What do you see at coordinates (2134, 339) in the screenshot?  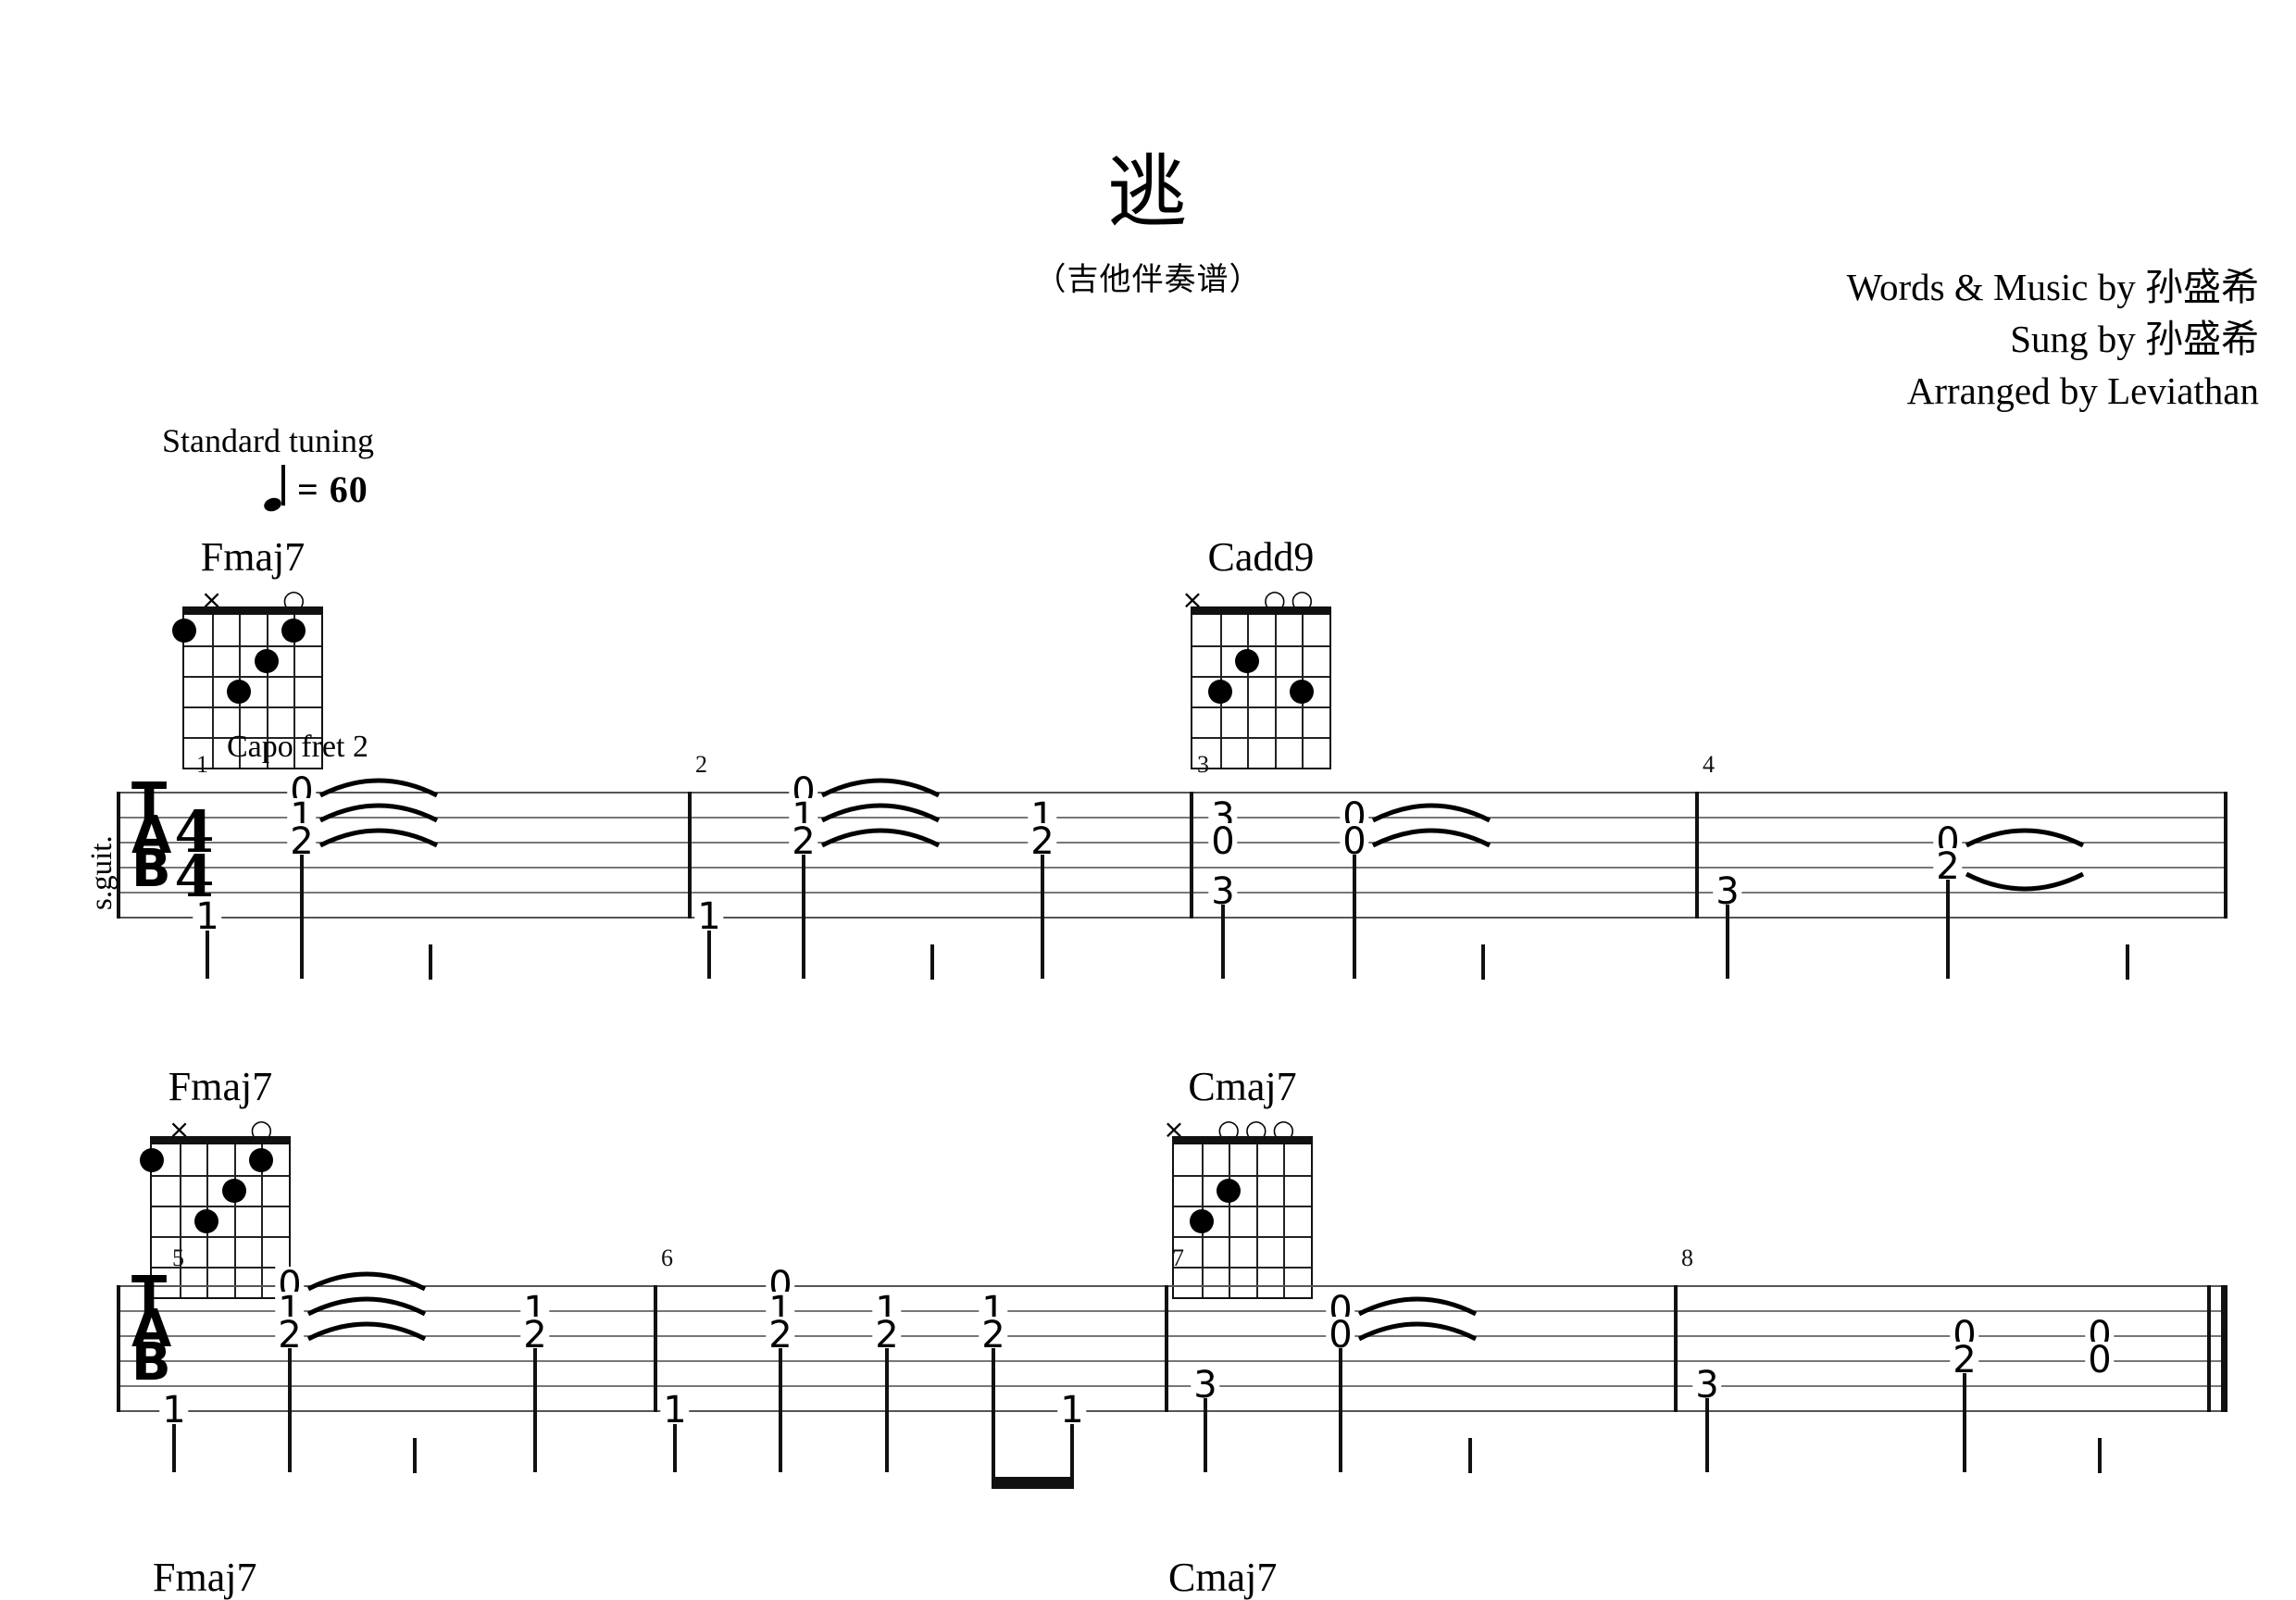 I see `credit-sung-by: Sung by 孙盛希` at bounding box center [2134, 339].